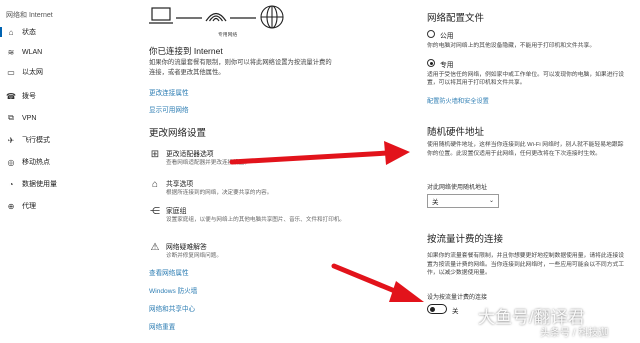 Image resolution: width=640 pixels, height=343 pixels. Describe the element at coordinates (326, 221) in the screenshot. I see `annotation-arrows` at that location.